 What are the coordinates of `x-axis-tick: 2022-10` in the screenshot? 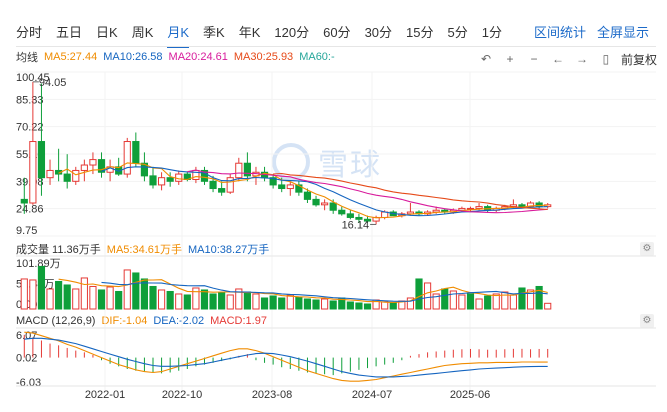 It's located at (182, 395).